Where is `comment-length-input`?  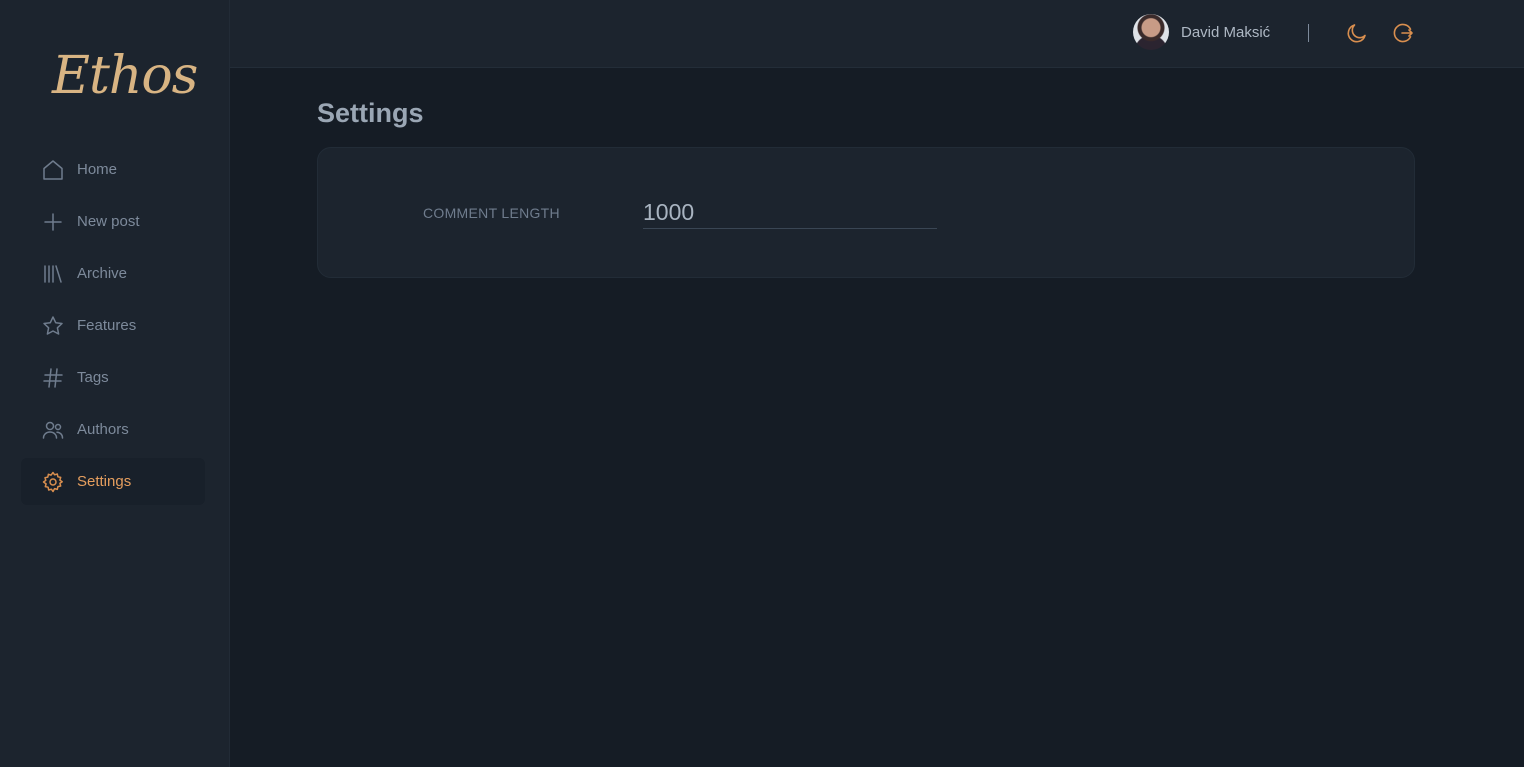 comment-length-input is located at coordinates (790, 212).